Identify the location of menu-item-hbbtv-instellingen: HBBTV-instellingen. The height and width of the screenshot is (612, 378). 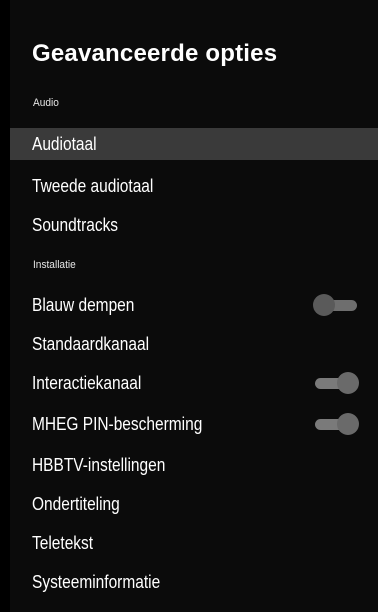
(194, 465).